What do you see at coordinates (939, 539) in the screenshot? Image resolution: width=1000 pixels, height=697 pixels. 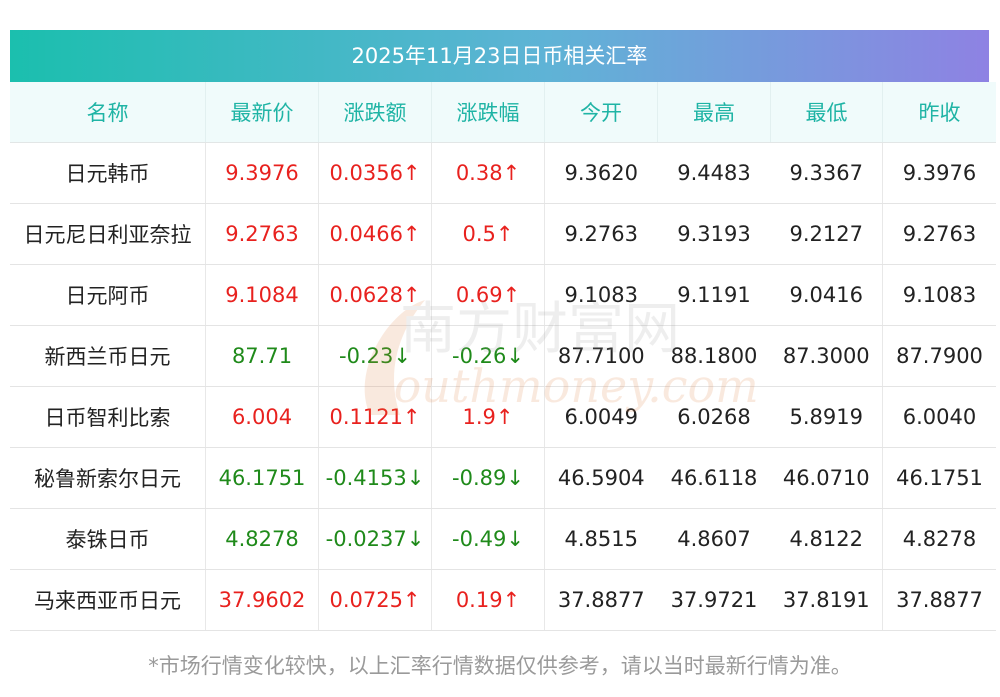 I see `prev-close-cell: 4.8278` at bounding box center [939, 539].